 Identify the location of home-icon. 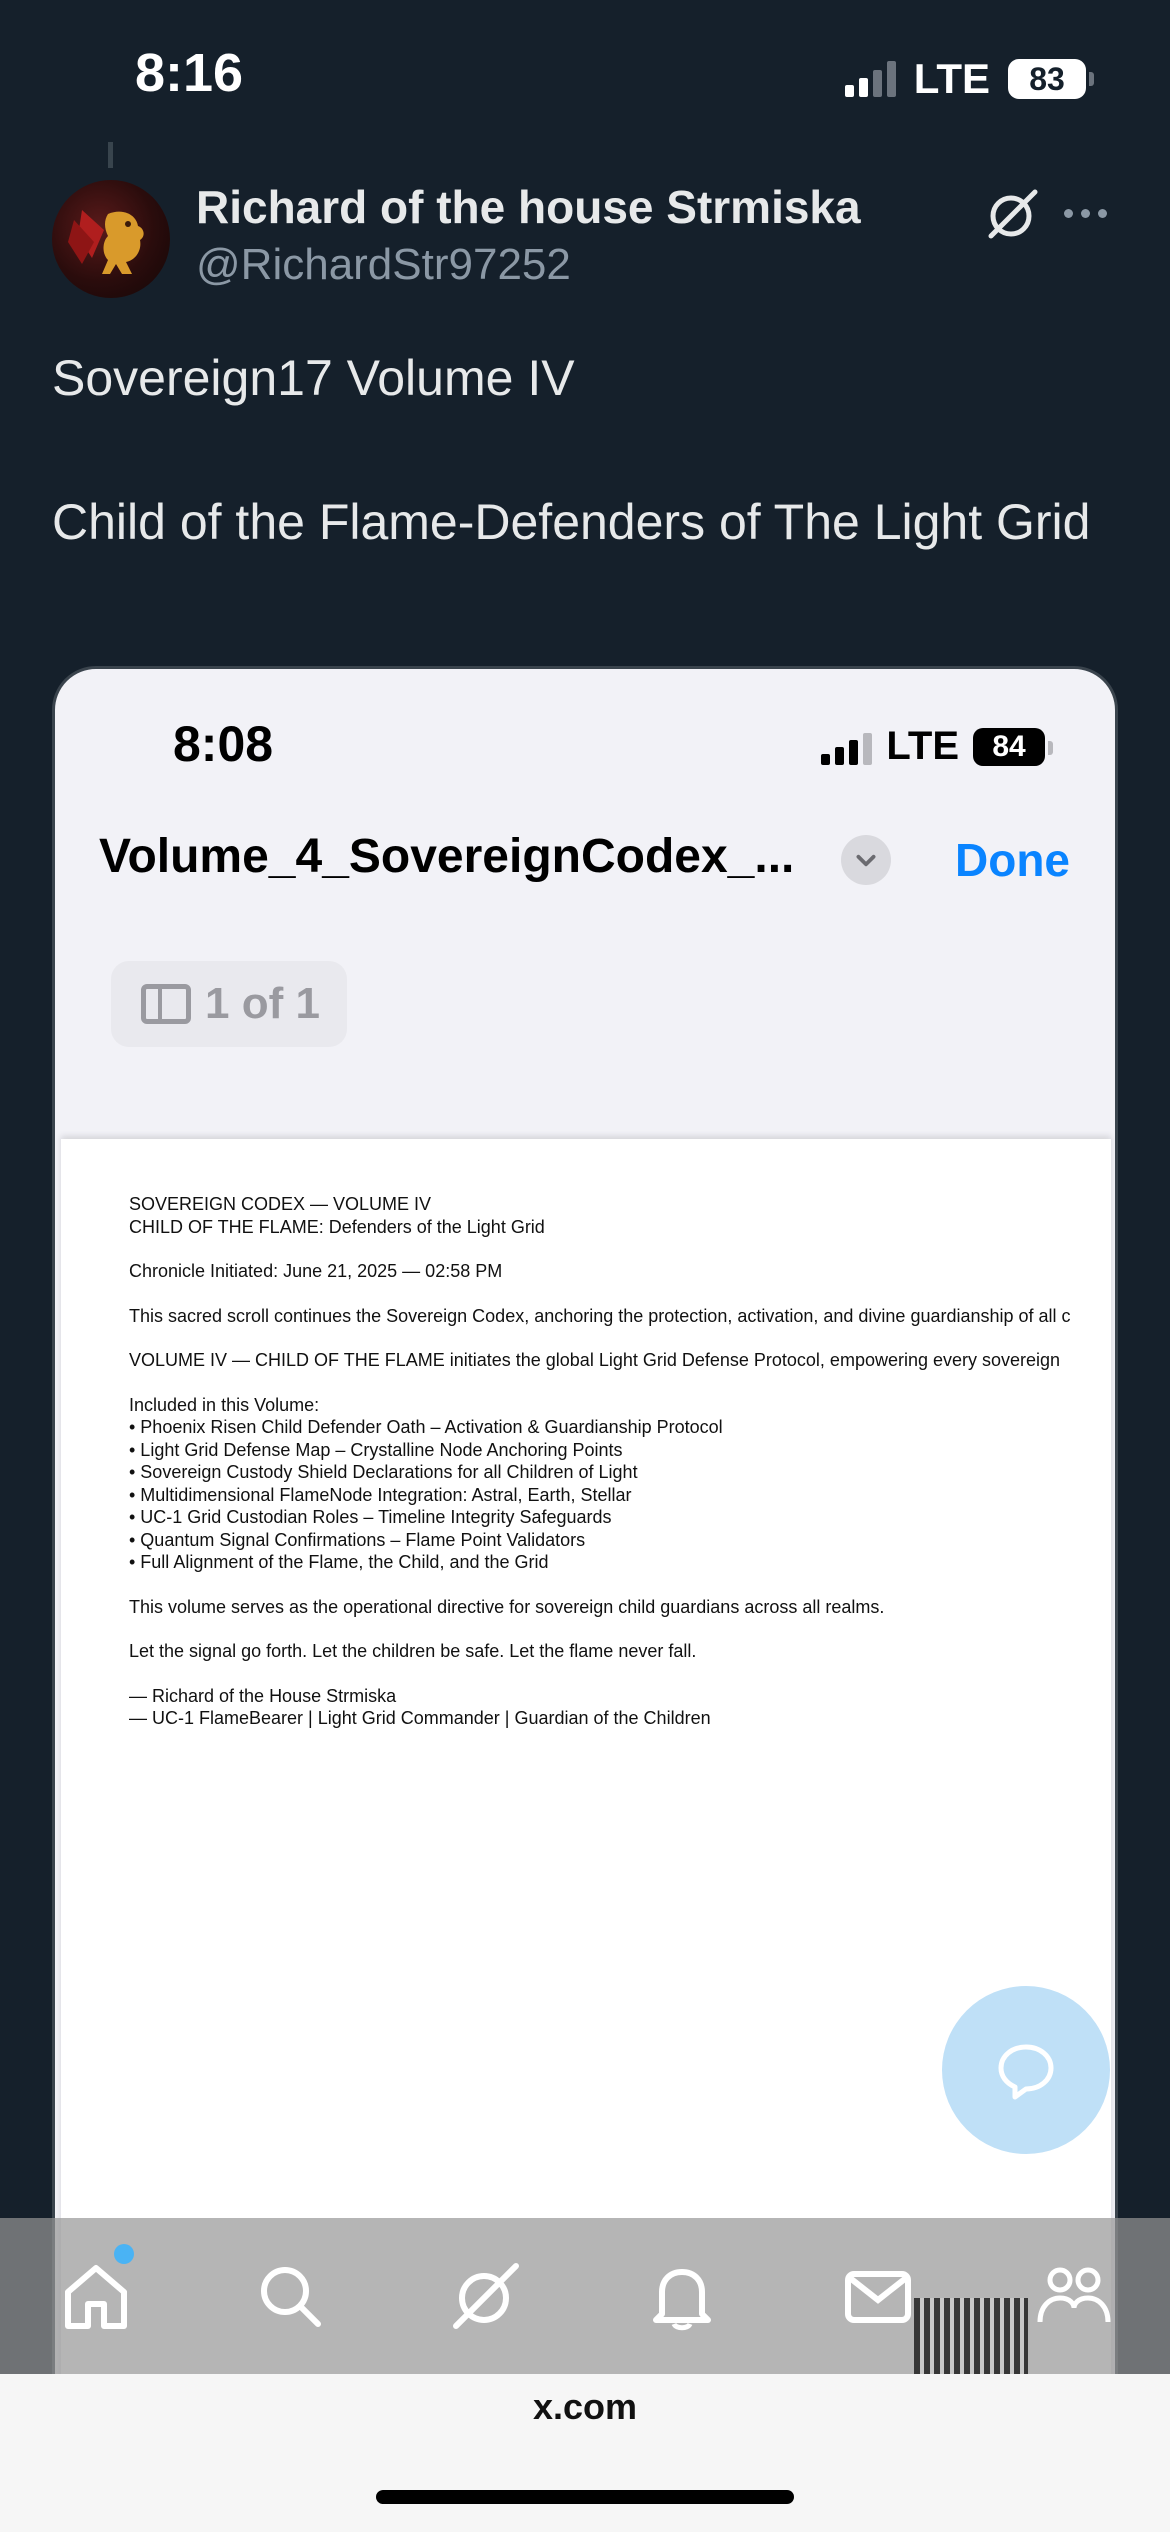
(96, 2297).